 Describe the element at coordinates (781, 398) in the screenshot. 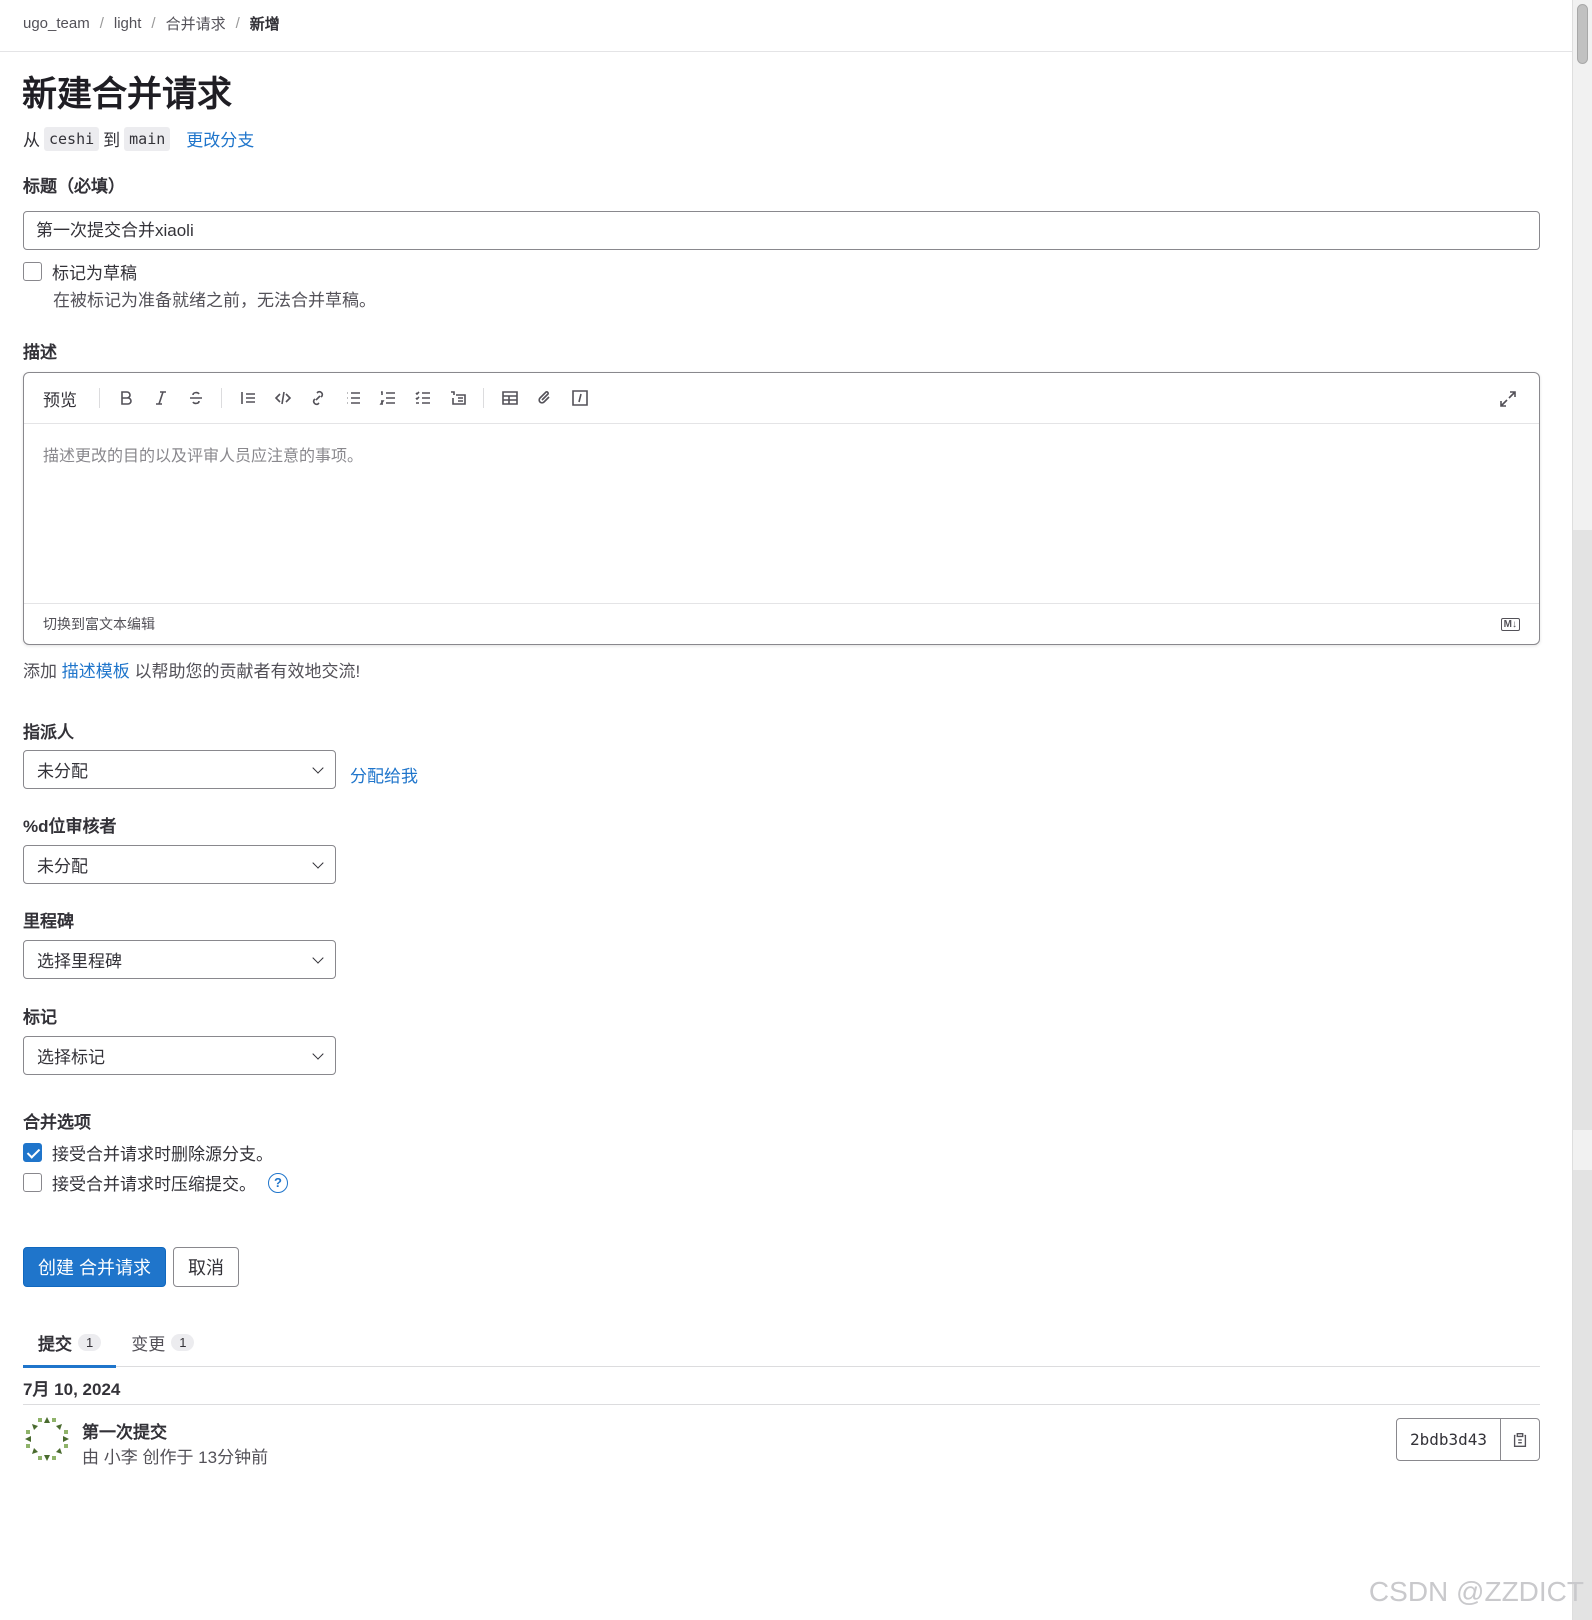

I see `editor-toolbar: 预览` at that location.